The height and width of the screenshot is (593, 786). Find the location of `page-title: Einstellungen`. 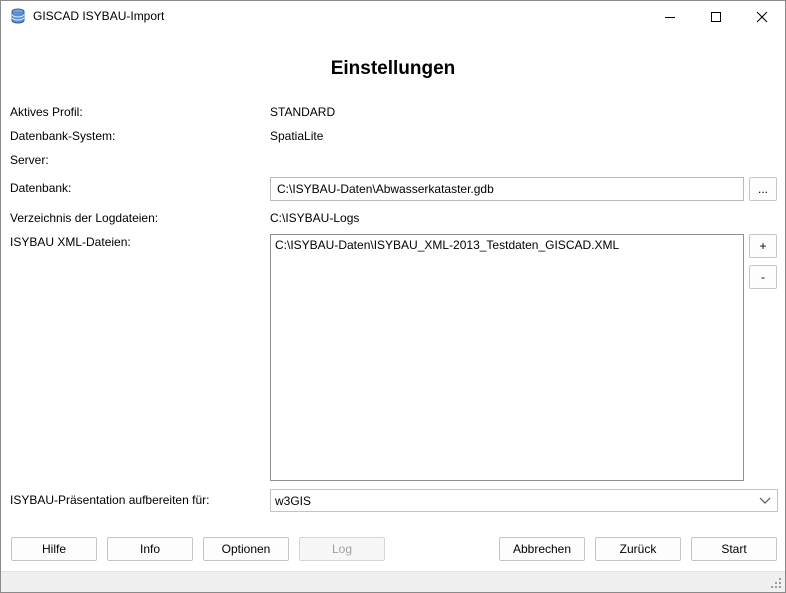

page-title: Einstellungen is located at coordinates (393, 68).